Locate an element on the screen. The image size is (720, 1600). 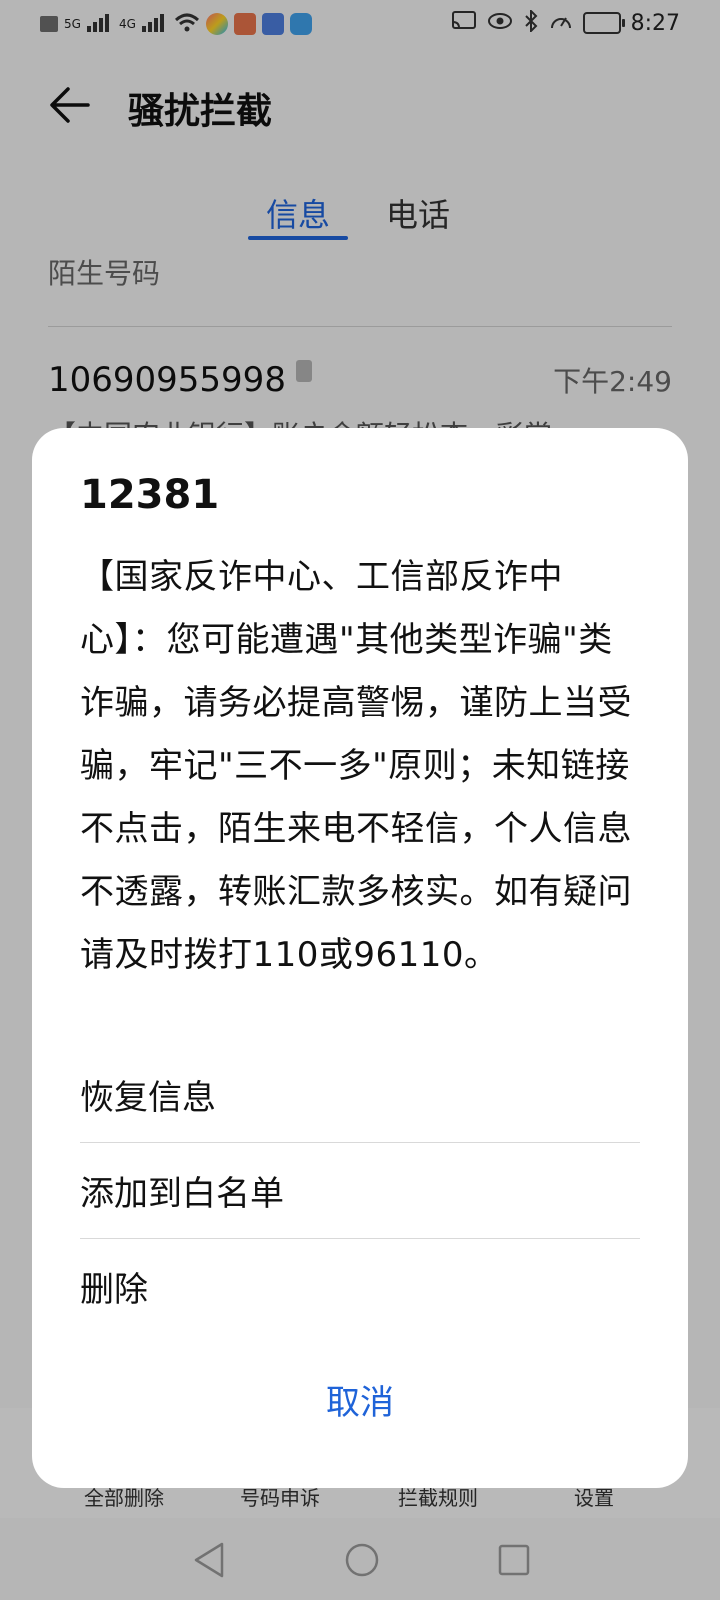
add-to-whitelist-option: 添加到白名单 is located at coordinates (360, 1191).